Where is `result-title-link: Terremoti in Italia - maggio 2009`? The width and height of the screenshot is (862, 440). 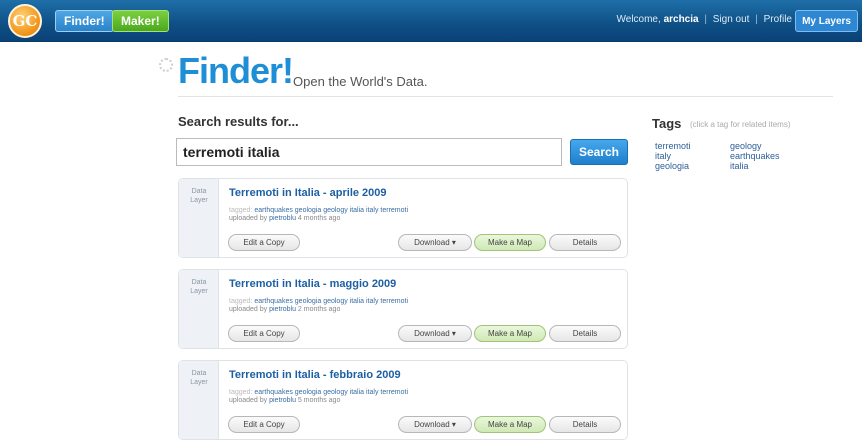 result-title-link: Terremoti in Italia - maggio 2009 is located at coordinates (312, 284).